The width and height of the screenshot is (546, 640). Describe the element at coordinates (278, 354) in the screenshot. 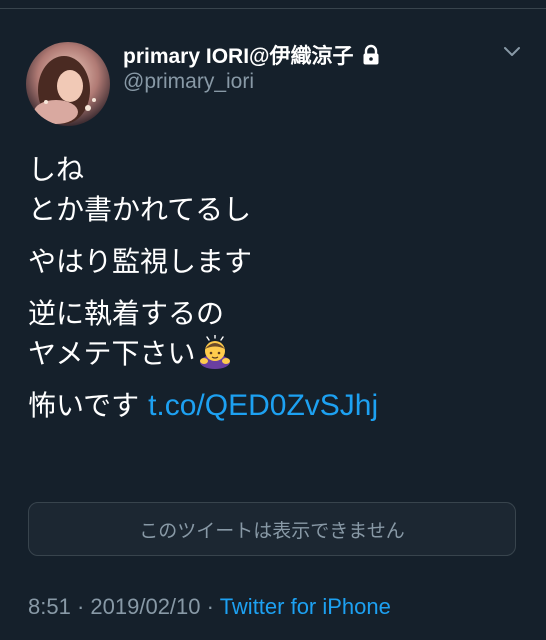

I see `text-line-with-emoji: ヤメテ下さい` at that location.